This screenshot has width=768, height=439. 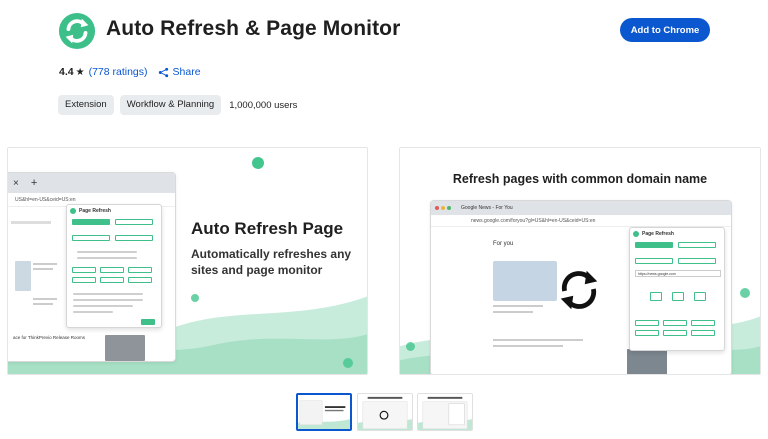 I want to click on screenshot-headline: Auto Refresh Page, so click(x=267, y=228).